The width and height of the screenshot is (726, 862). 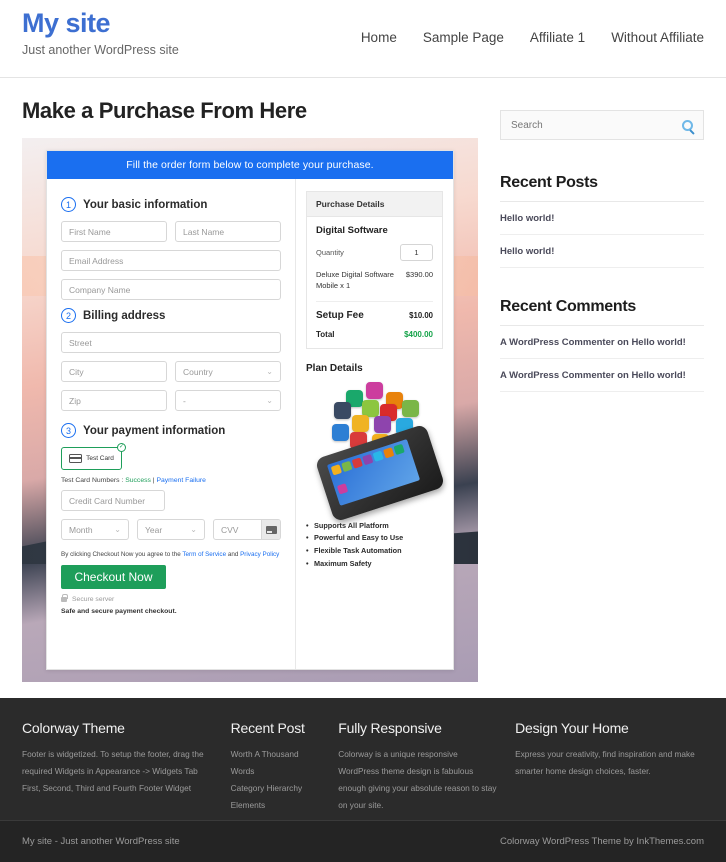 What do you see at coordinates (270, 529) in the screenshot?
I see `cvv-help-button` at bounding box center [270, 529].